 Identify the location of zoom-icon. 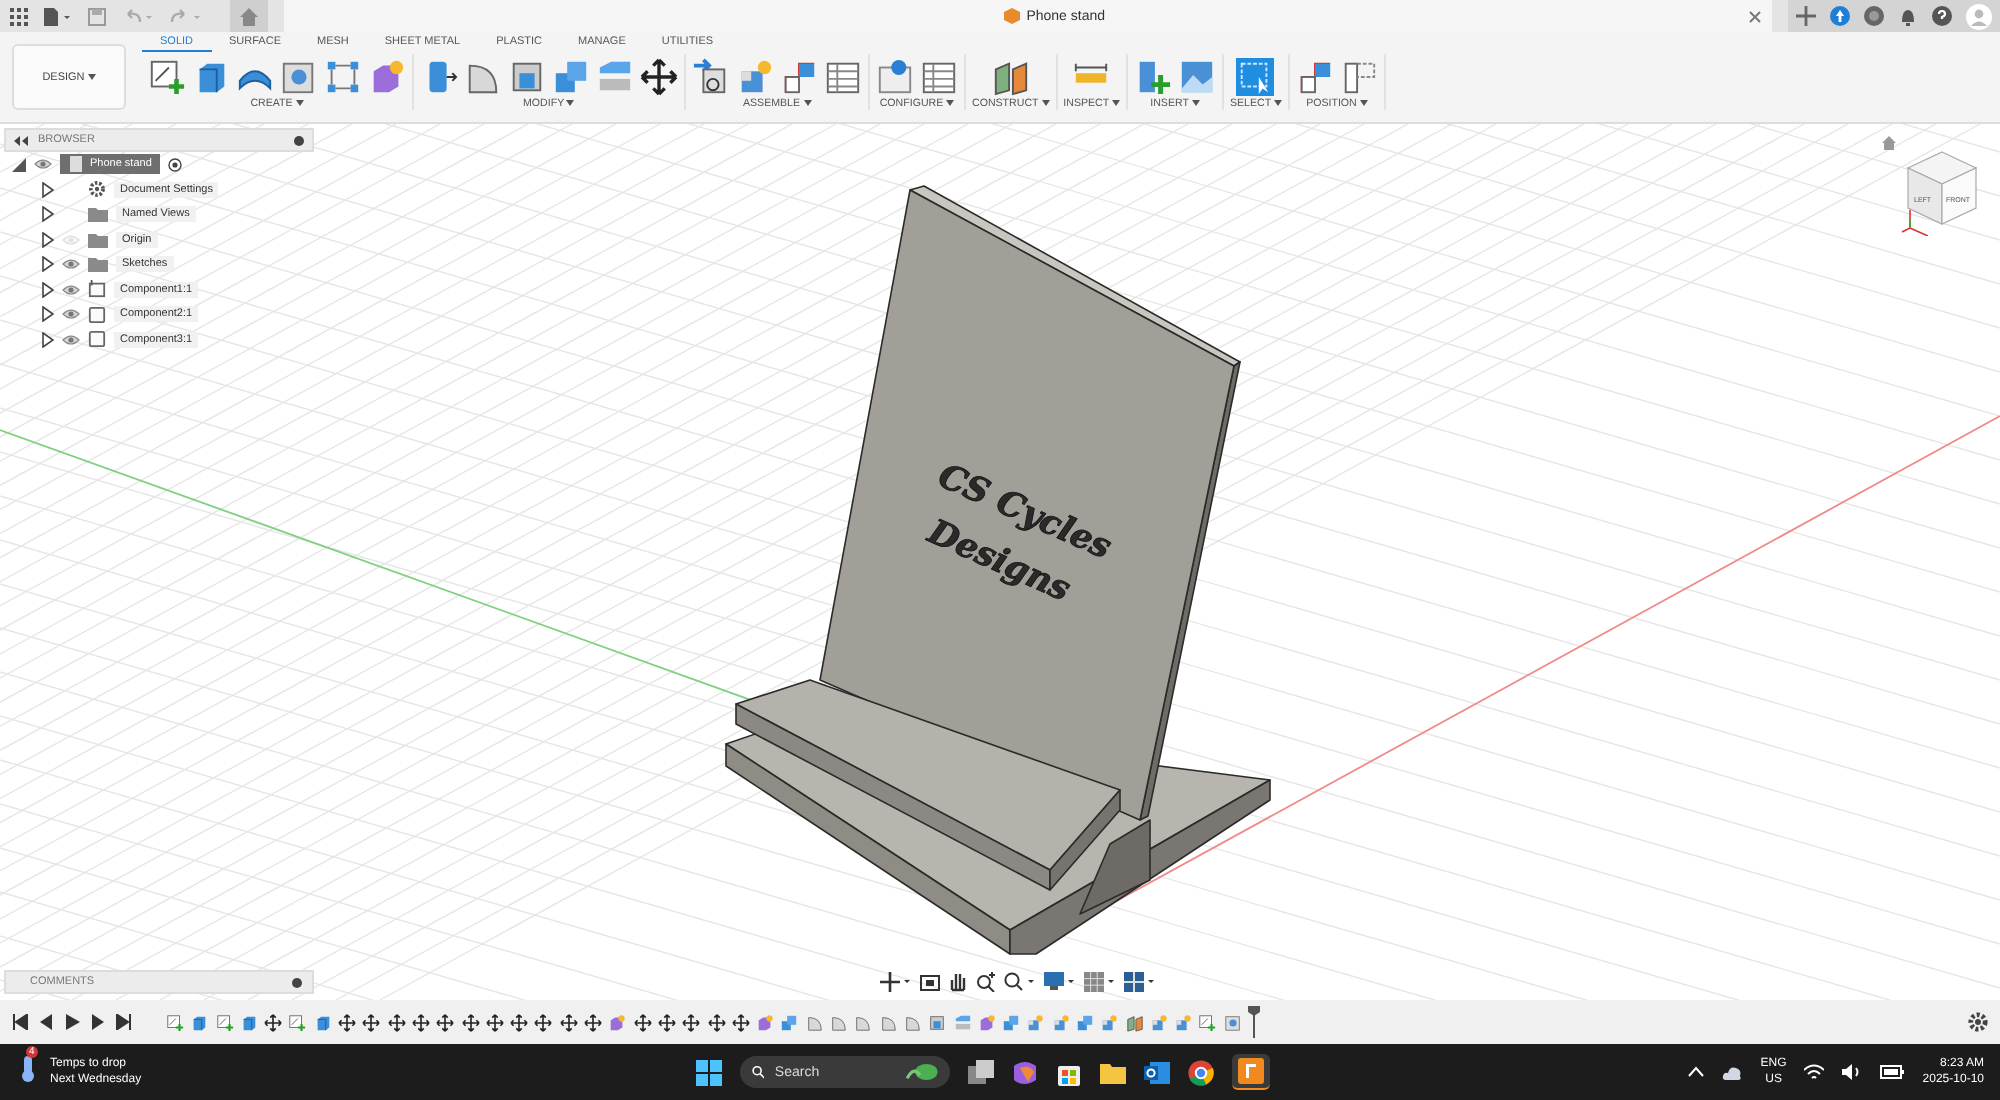
(986, 982).